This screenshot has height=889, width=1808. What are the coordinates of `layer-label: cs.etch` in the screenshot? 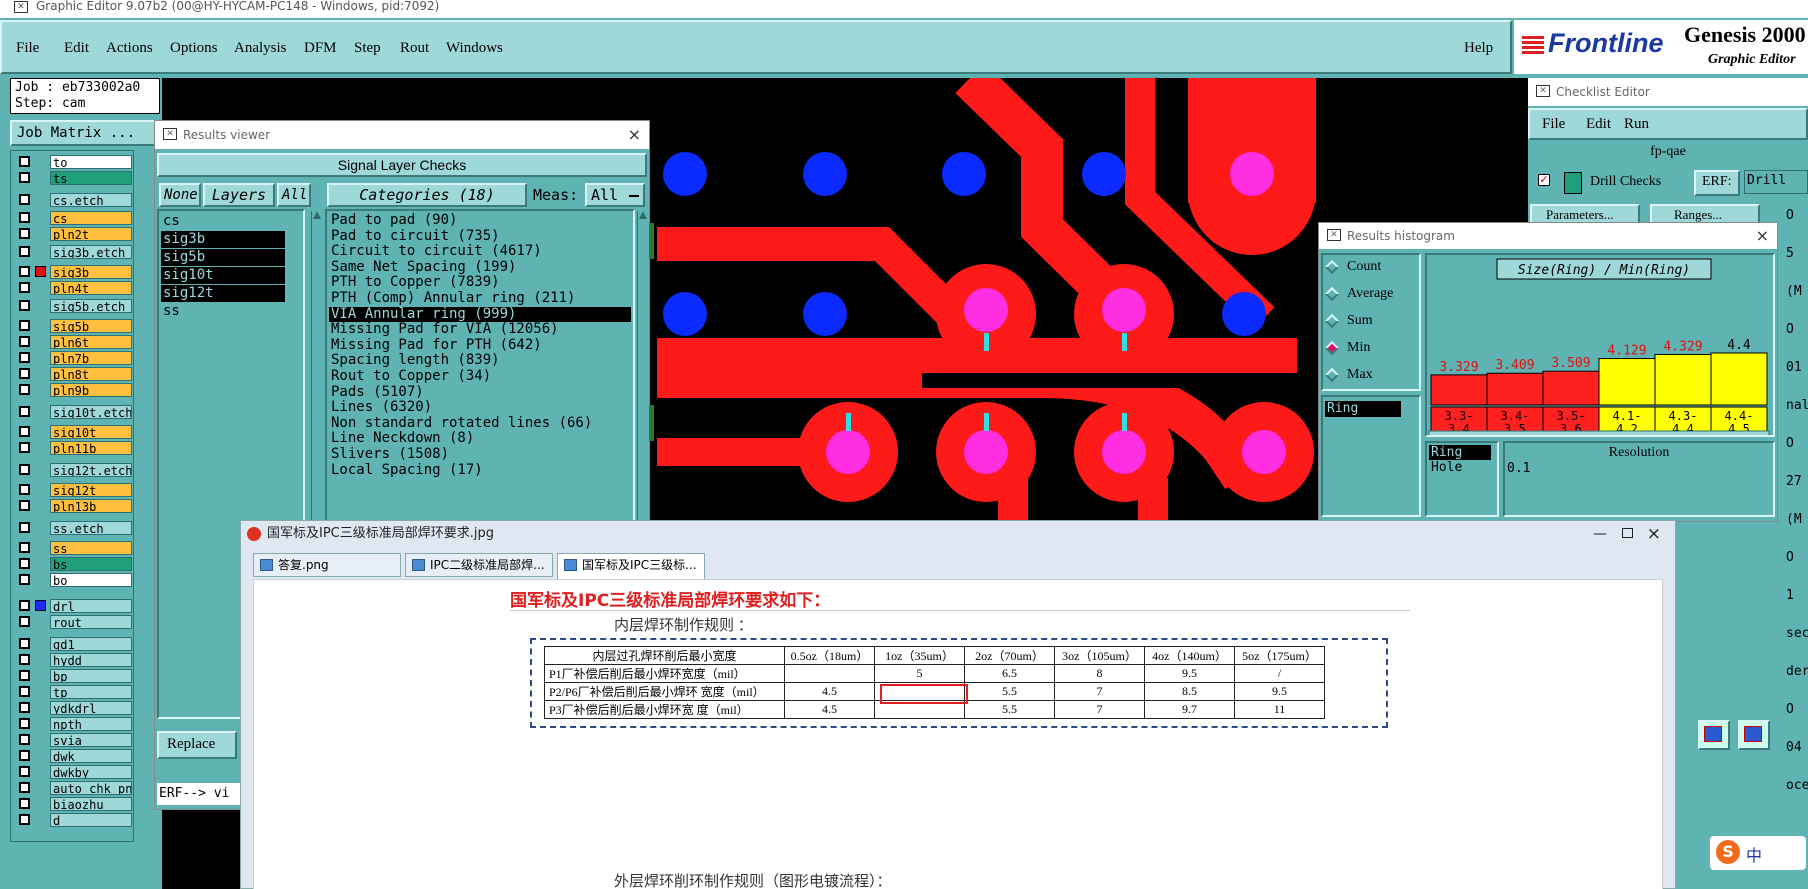 It's located at (91, 200).